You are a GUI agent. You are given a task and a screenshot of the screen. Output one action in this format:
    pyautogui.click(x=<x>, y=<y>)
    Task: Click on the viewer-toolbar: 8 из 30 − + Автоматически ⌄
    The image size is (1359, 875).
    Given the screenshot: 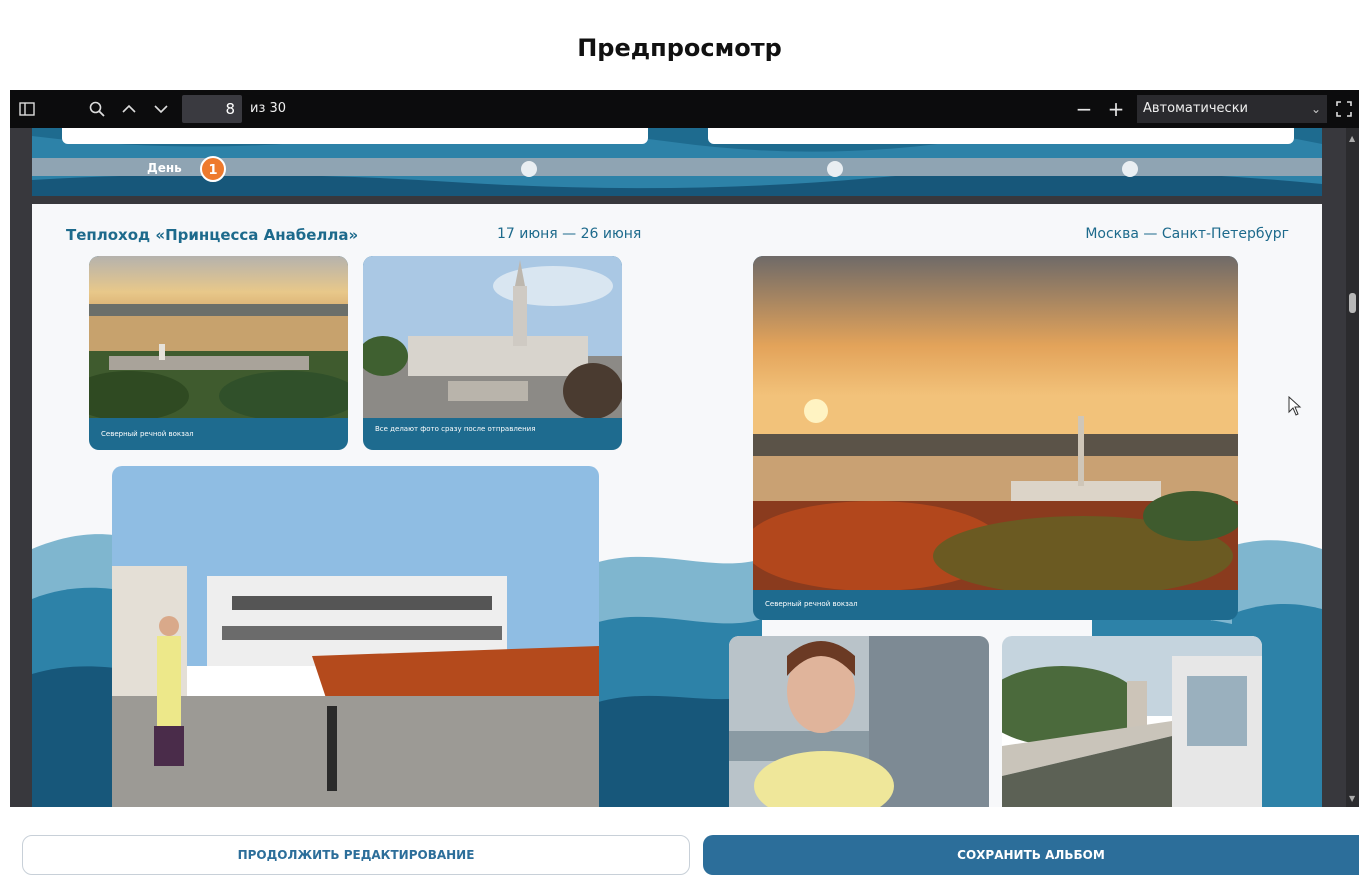 What is the action you would take?
    pyautogui.click(x=684, y=109)
    